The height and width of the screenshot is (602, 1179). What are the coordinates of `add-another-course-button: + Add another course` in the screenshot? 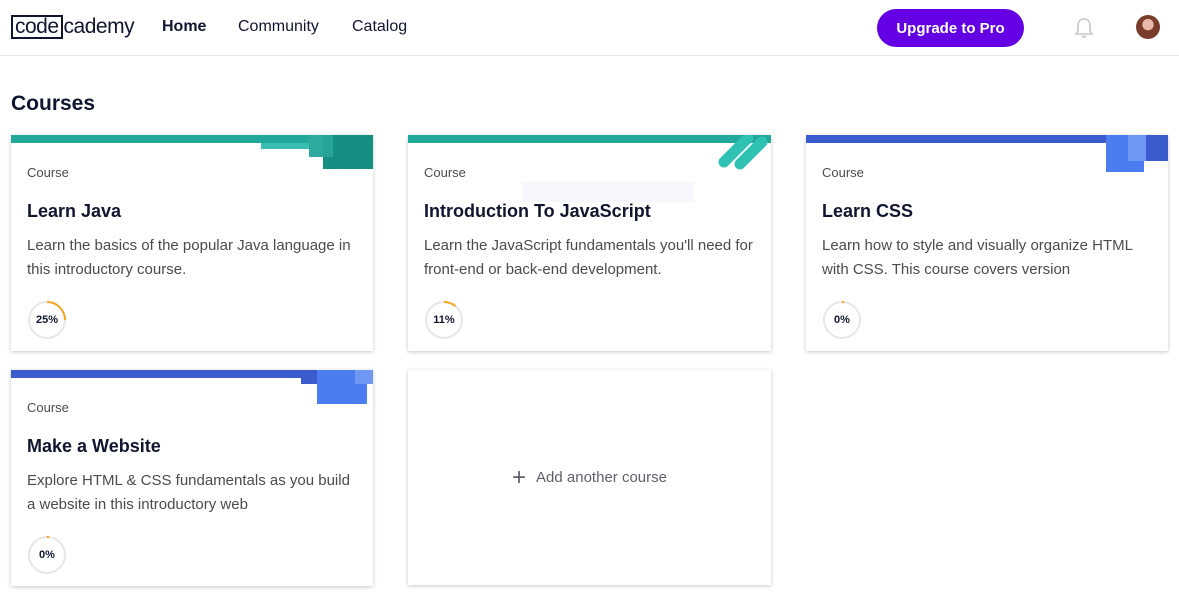 It's located at (589, 477).